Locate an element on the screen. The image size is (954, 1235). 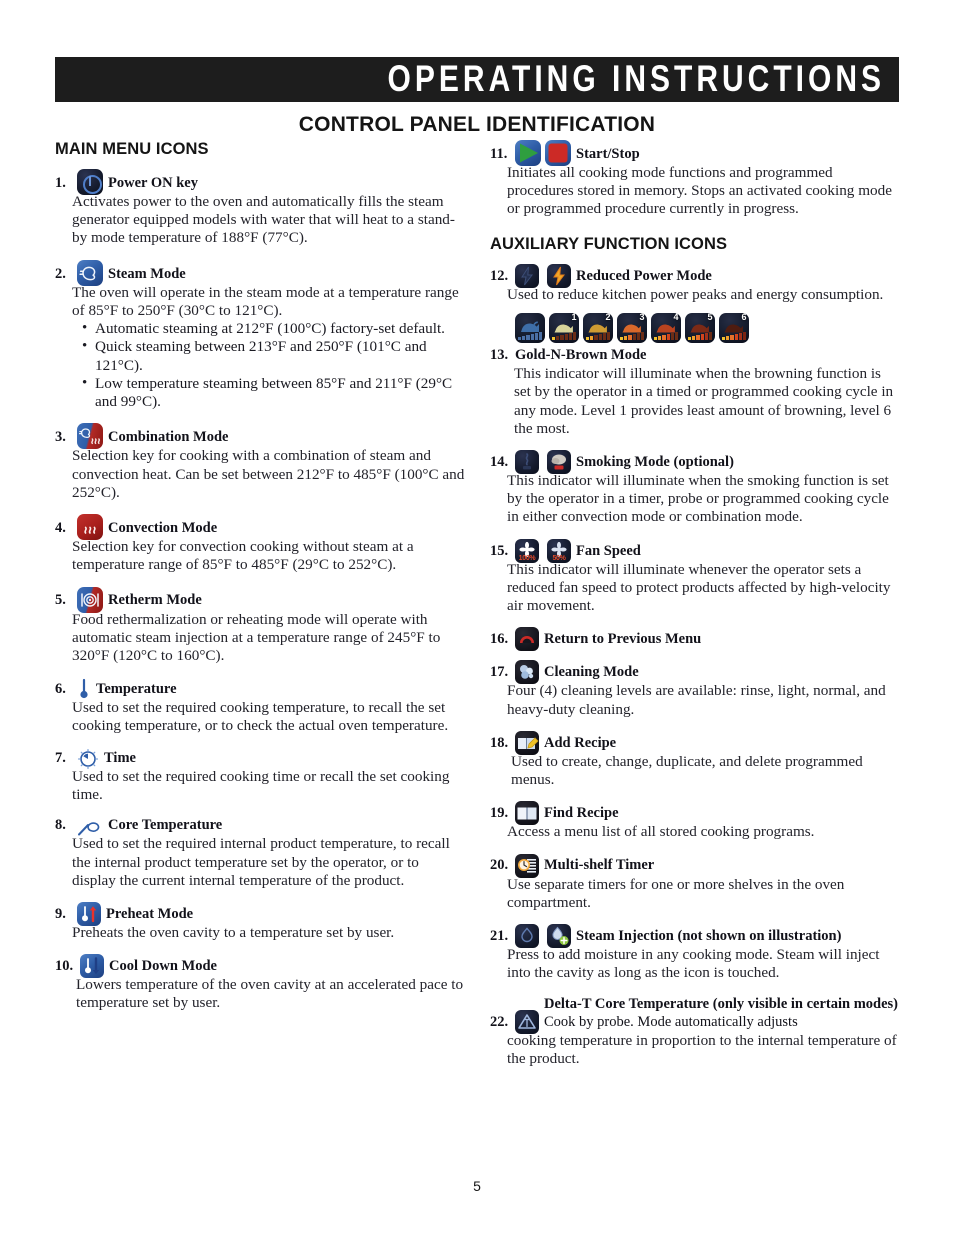
reduced-power-off-icon is located at coordinates (527, 275).